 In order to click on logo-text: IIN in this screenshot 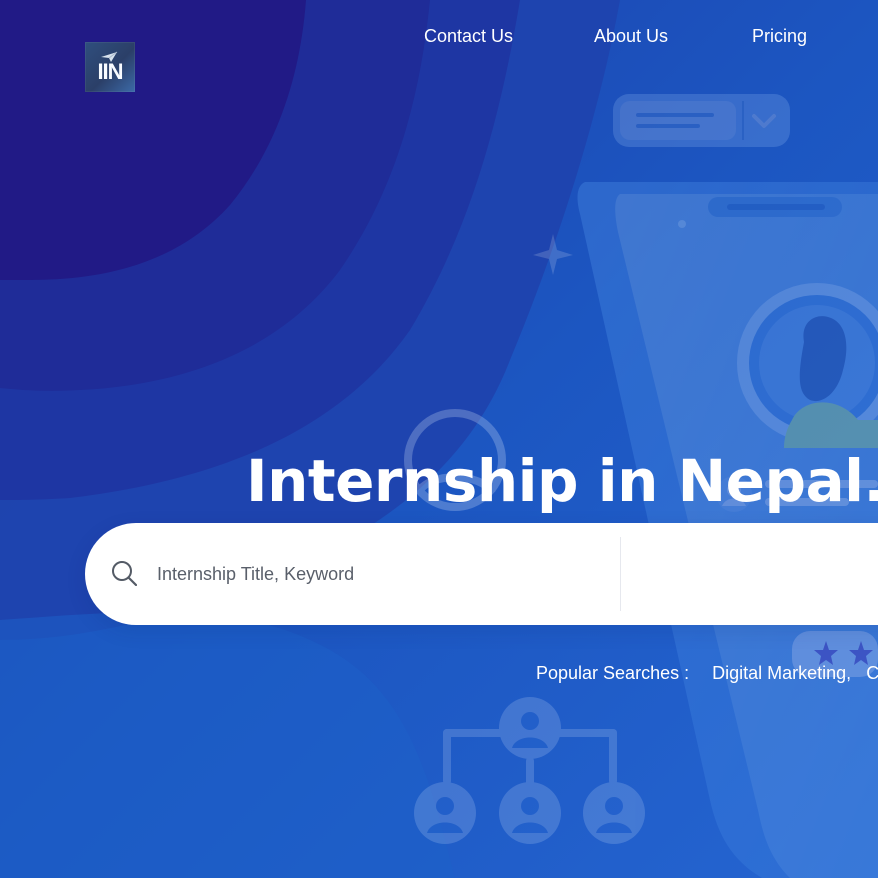, I will do `click(110, 71)`.